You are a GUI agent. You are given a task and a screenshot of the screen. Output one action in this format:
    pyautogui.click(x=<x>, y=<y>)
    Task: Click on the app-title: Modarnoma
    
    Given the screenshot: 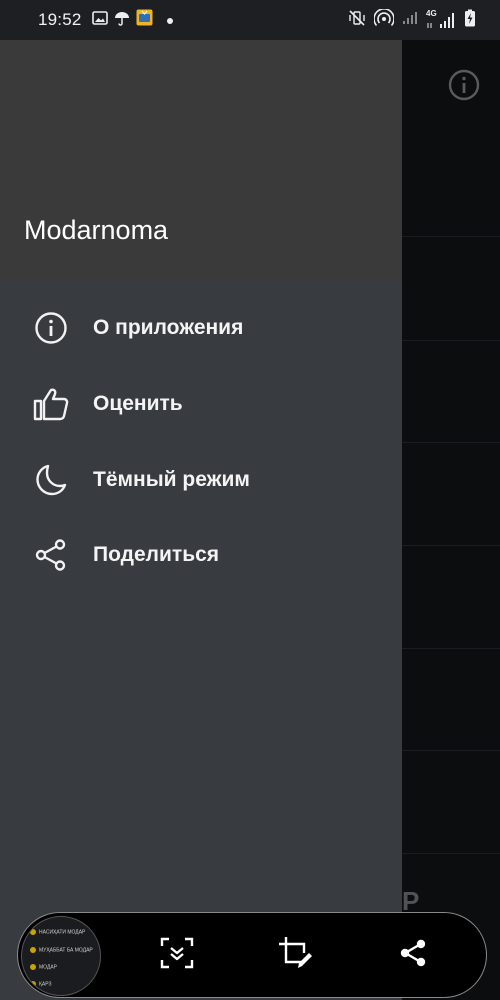 What is the action you would take?
    pyautogui.click(x=96, y=230)
    